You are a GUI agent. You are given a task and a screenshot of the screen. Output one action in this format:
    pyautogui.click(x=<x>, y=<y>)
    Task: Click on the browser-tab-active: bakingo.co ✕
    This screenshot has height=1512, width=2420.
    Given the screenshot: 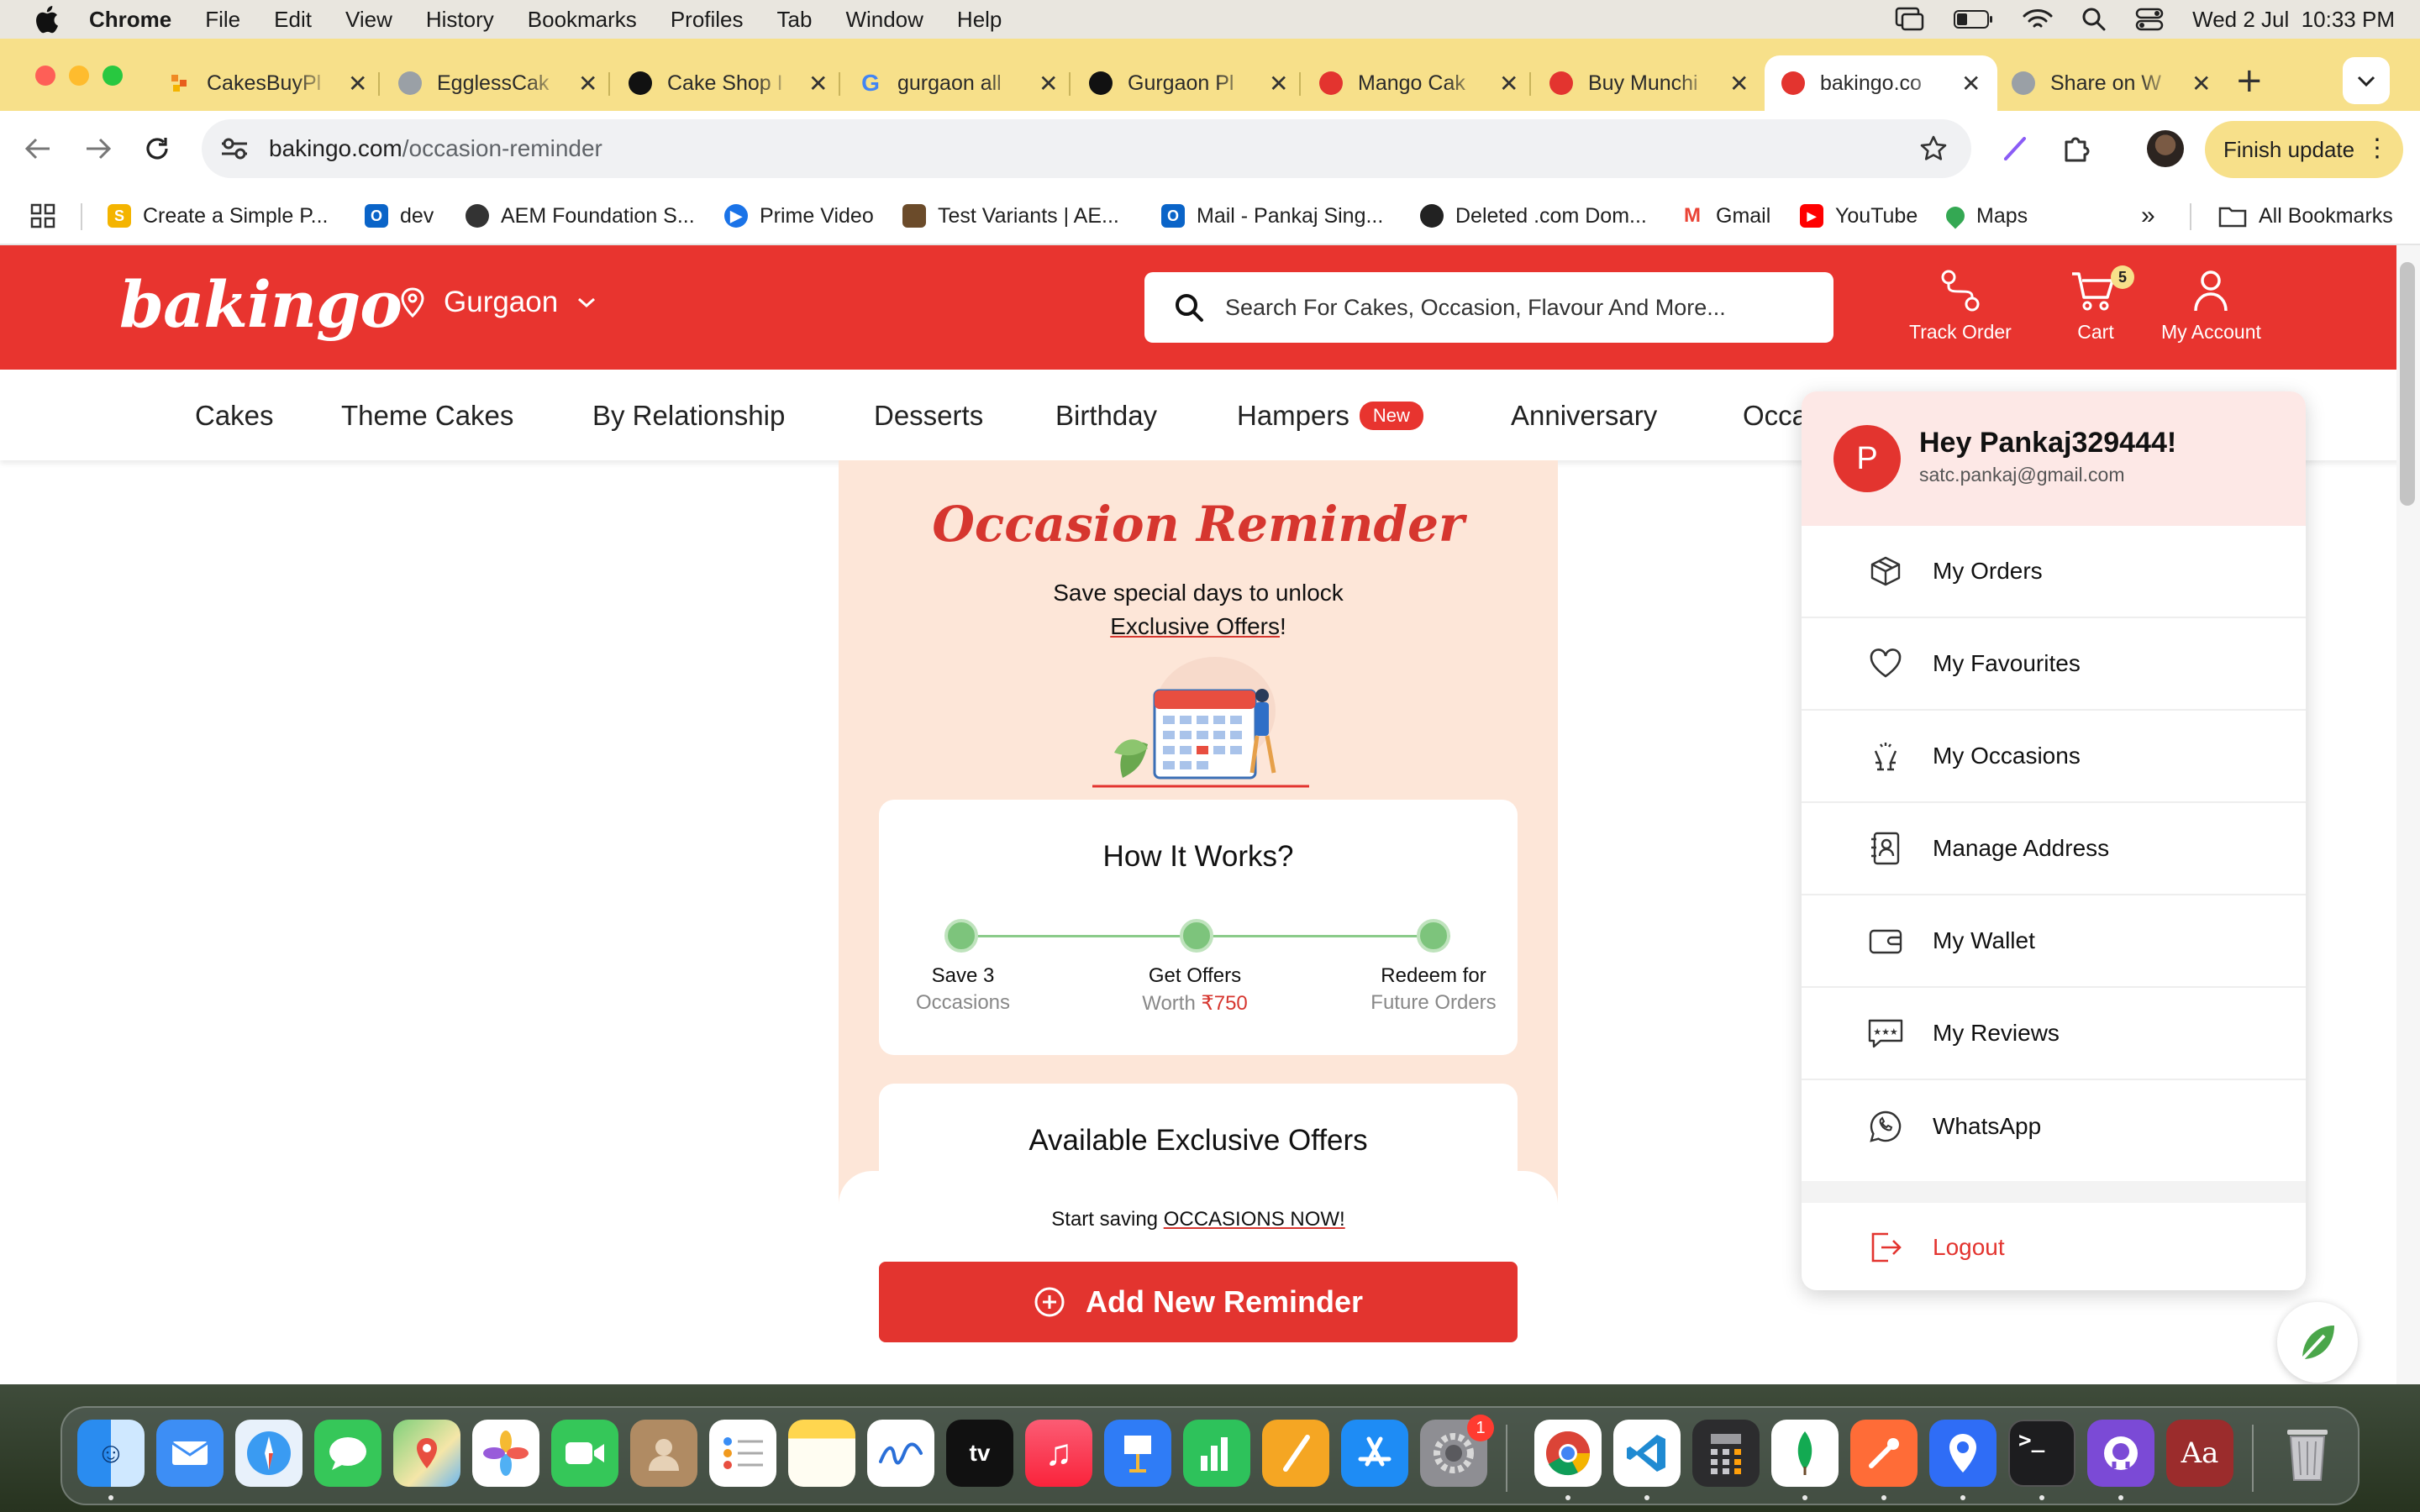 What is the action you would take?
    pyautogui.click(x=1881, y=83)
    